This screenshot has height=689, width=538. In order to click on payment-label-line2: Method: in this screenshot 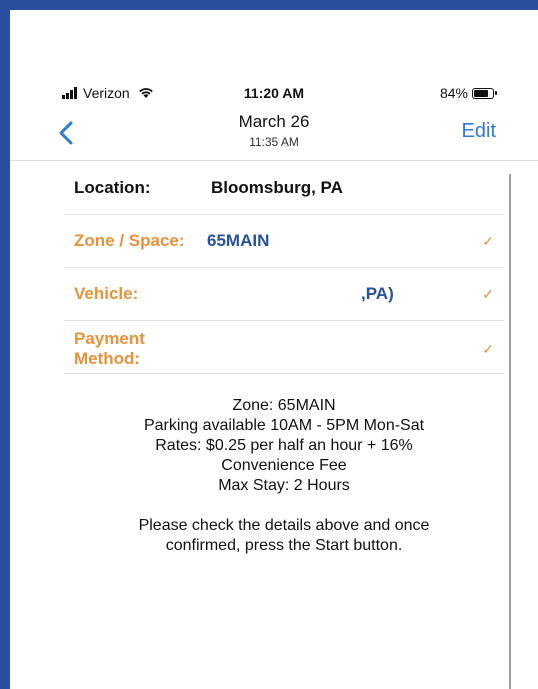, I will do `click(107, 358)`.